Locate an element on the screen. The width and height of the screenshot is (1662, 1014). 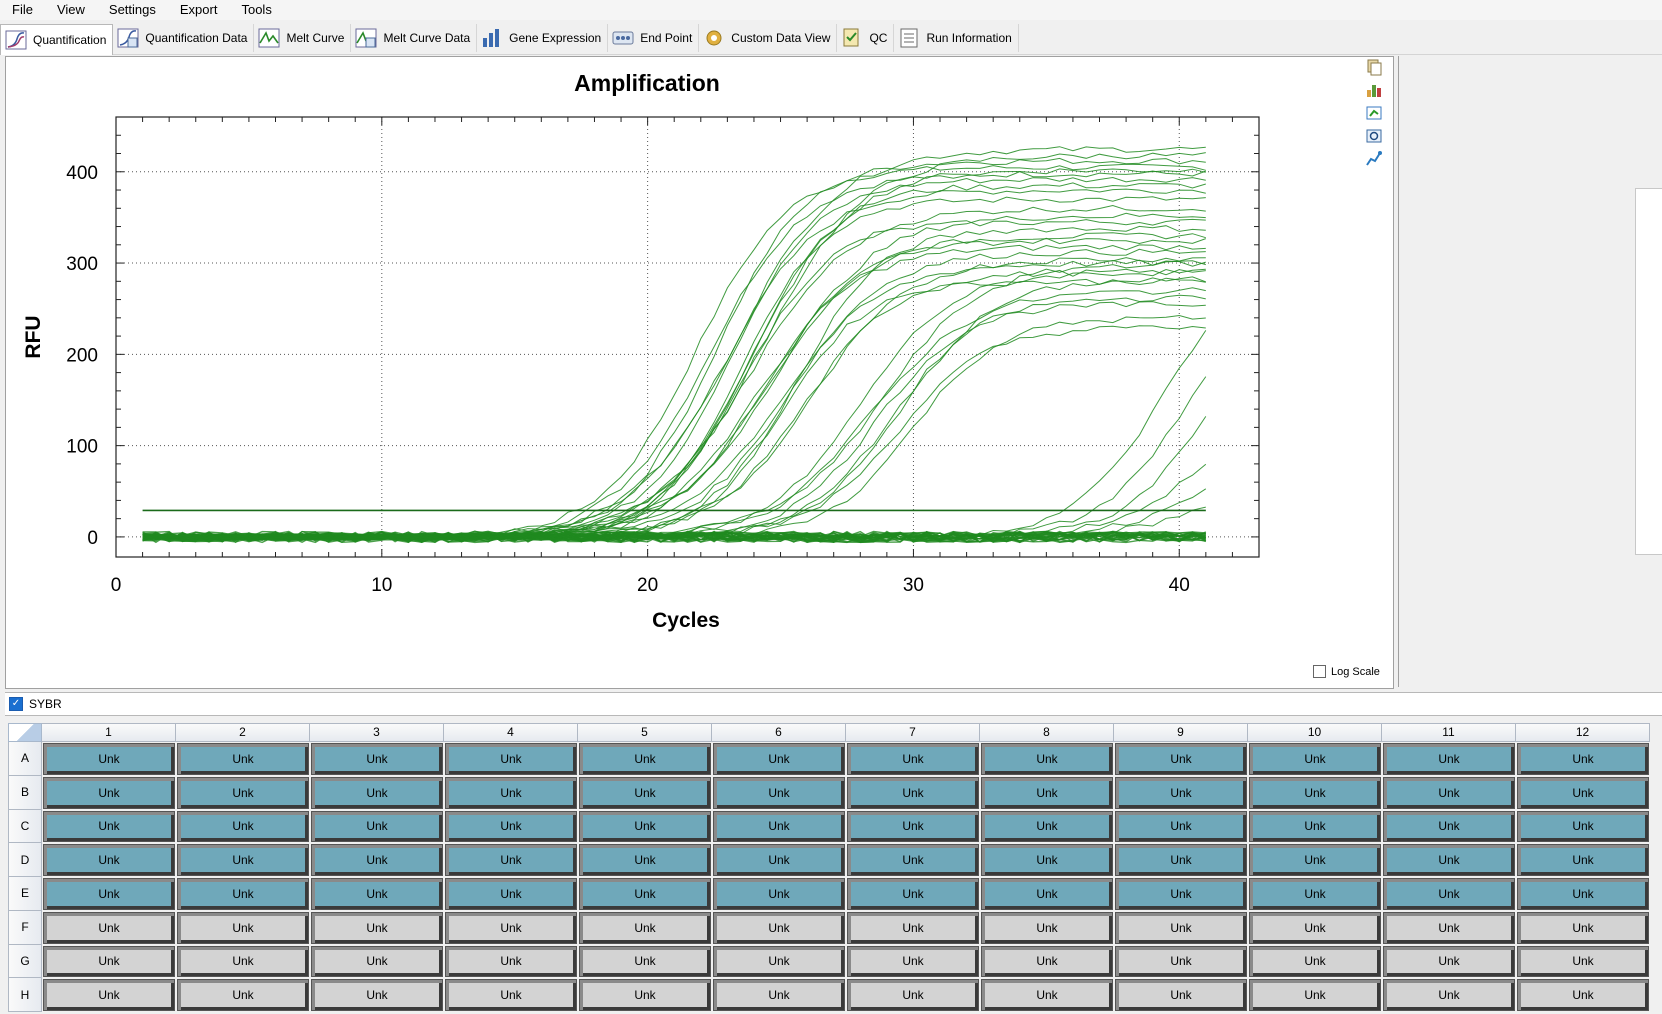
well-d1: Unk is located at coordinates (109, 860).